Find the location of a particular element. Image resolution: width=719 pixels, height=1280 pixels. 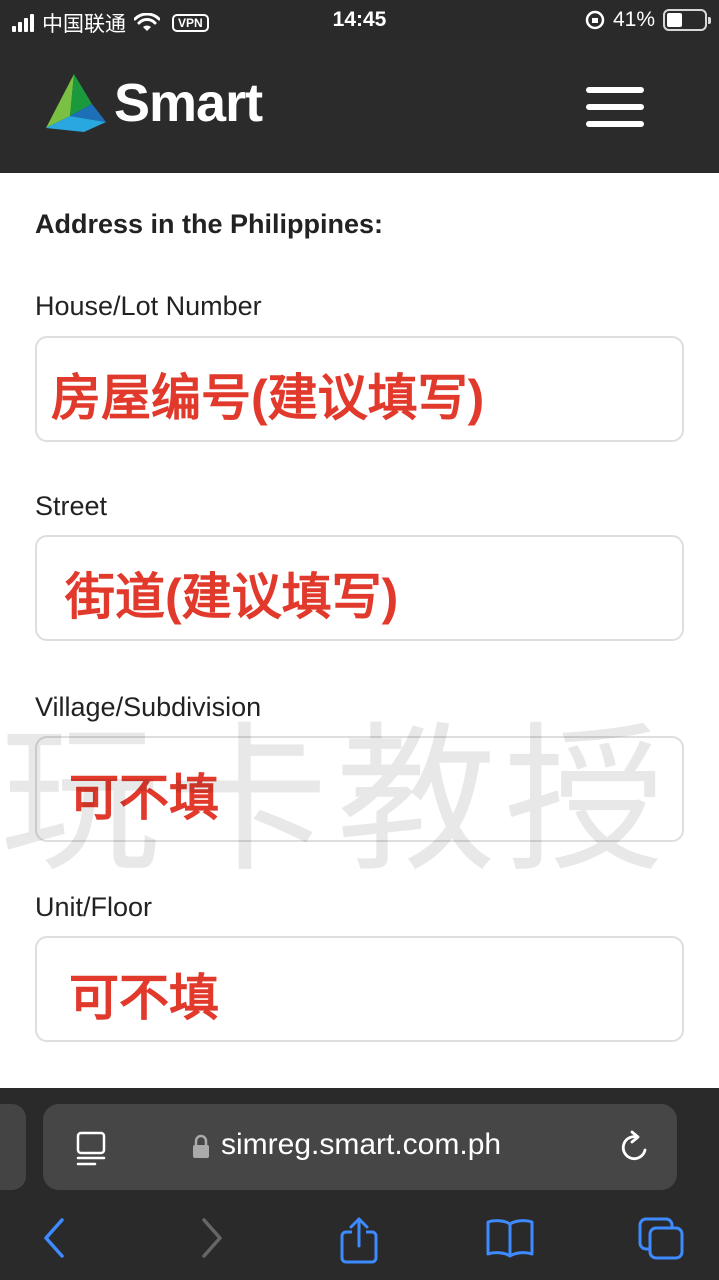

battery-percent: 41% is located at coordinates (633, 19).